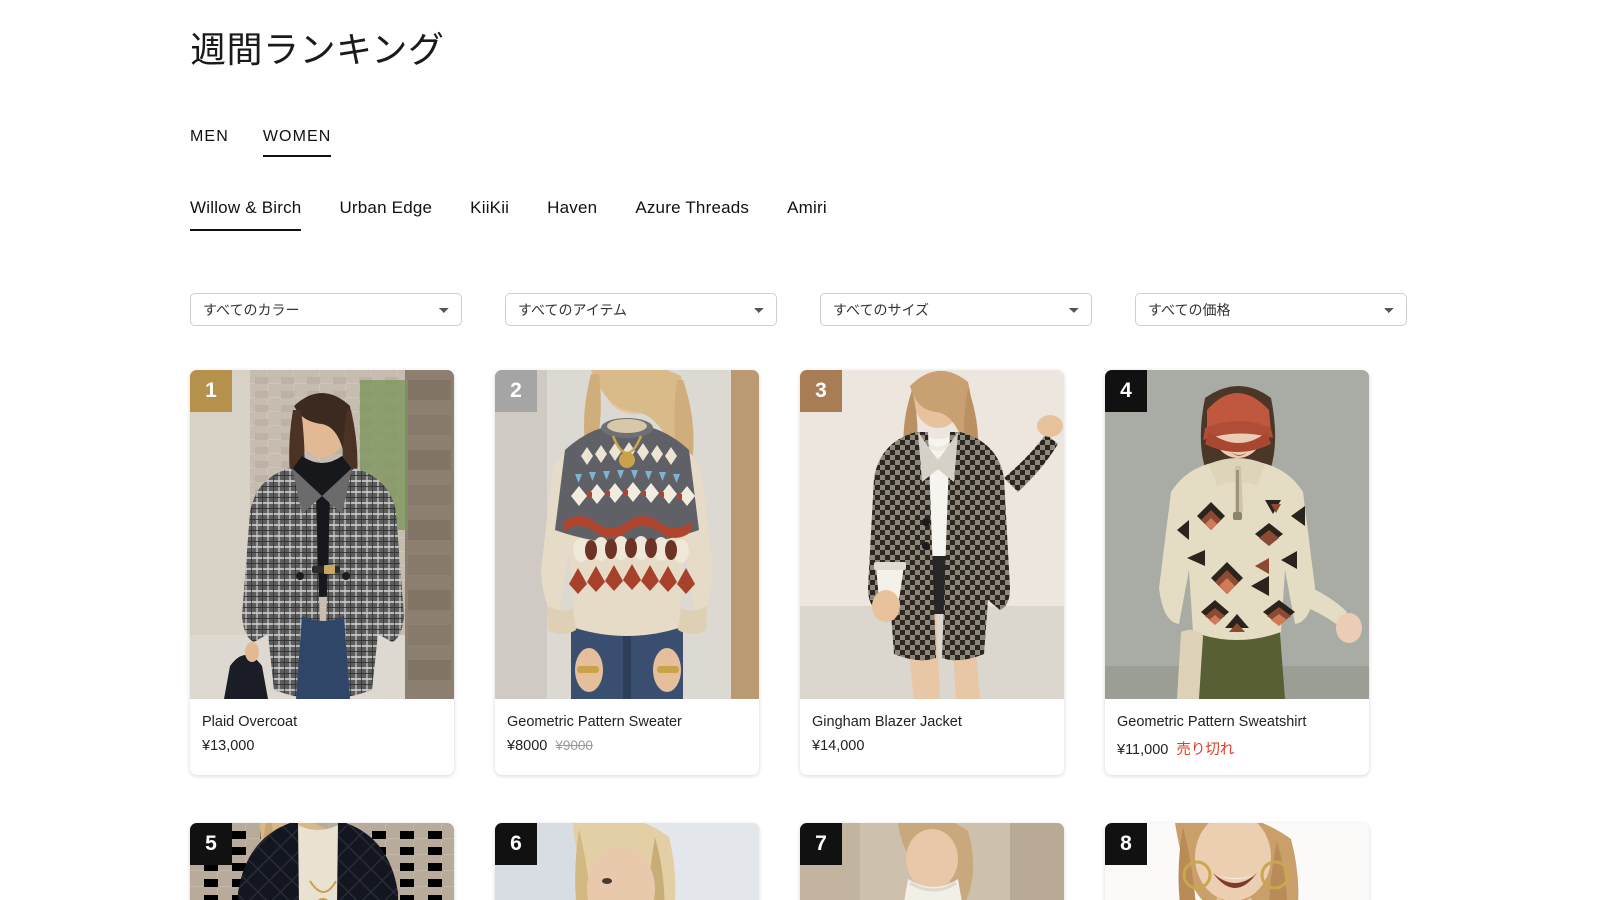  What do you see at coordinates (297, 142) in the screenshot?
I see `tab-women: WOMEN` at bounding box center [297, 142].